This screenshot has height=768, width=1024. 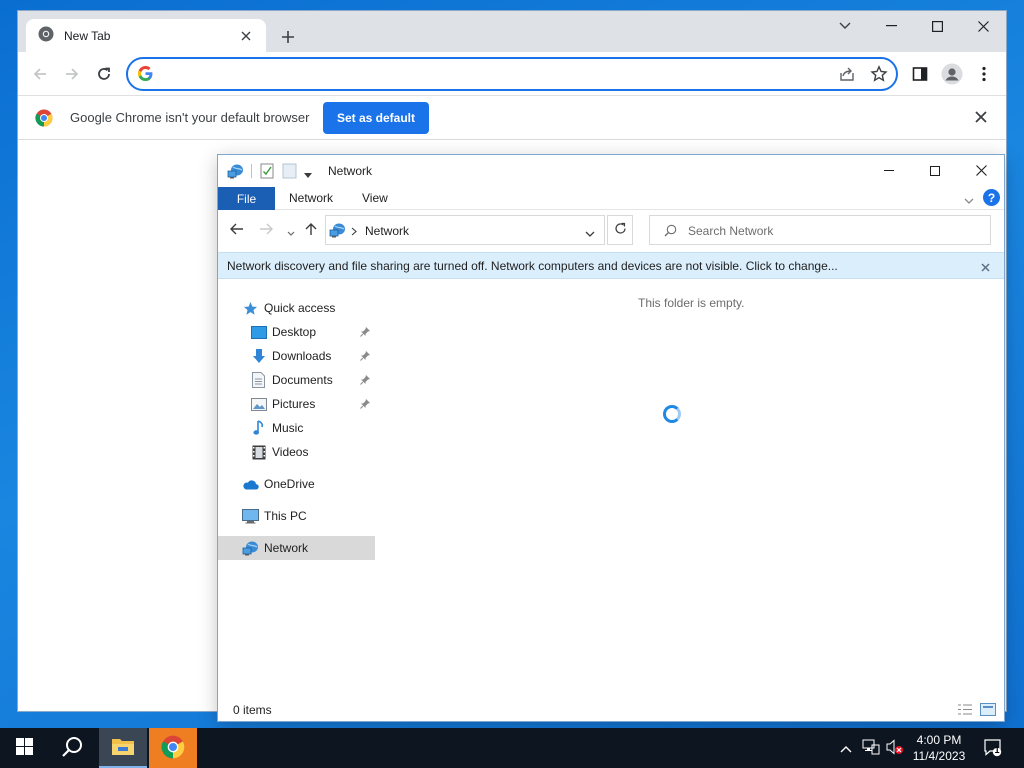 I want to click on empty-folder-message: This folder is empty., so click(x=691, y=303).